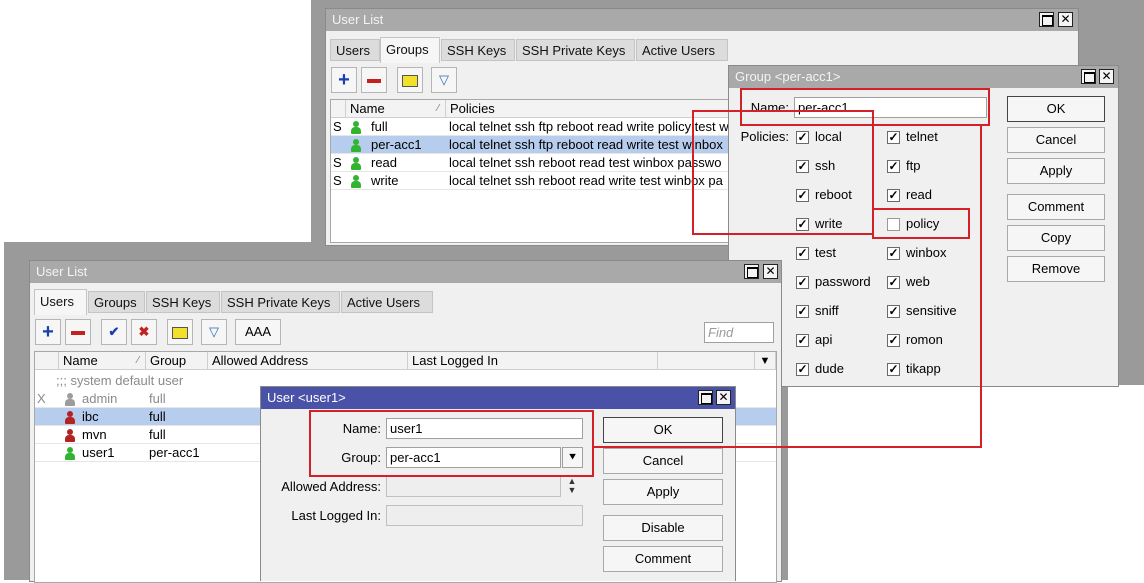  I want to click on allowed-address-field, so click(473, 486).